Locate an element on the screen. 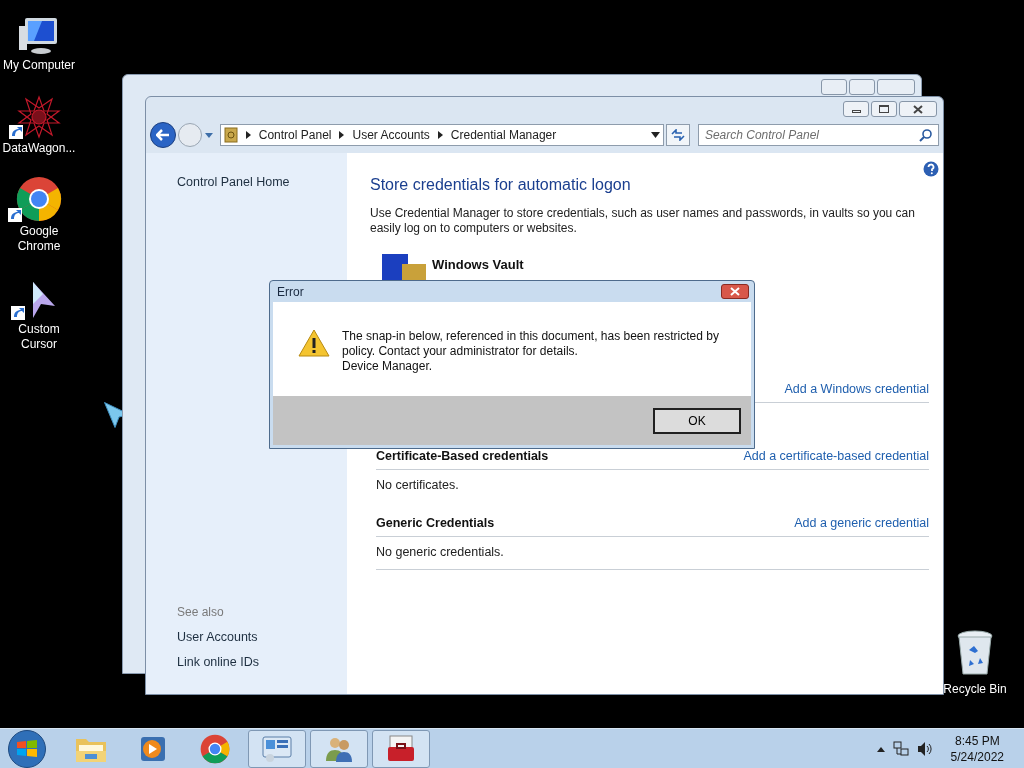 The height and width of the screenshot is (768, 1024). speaker-icon is located at coordinates (924, 748).